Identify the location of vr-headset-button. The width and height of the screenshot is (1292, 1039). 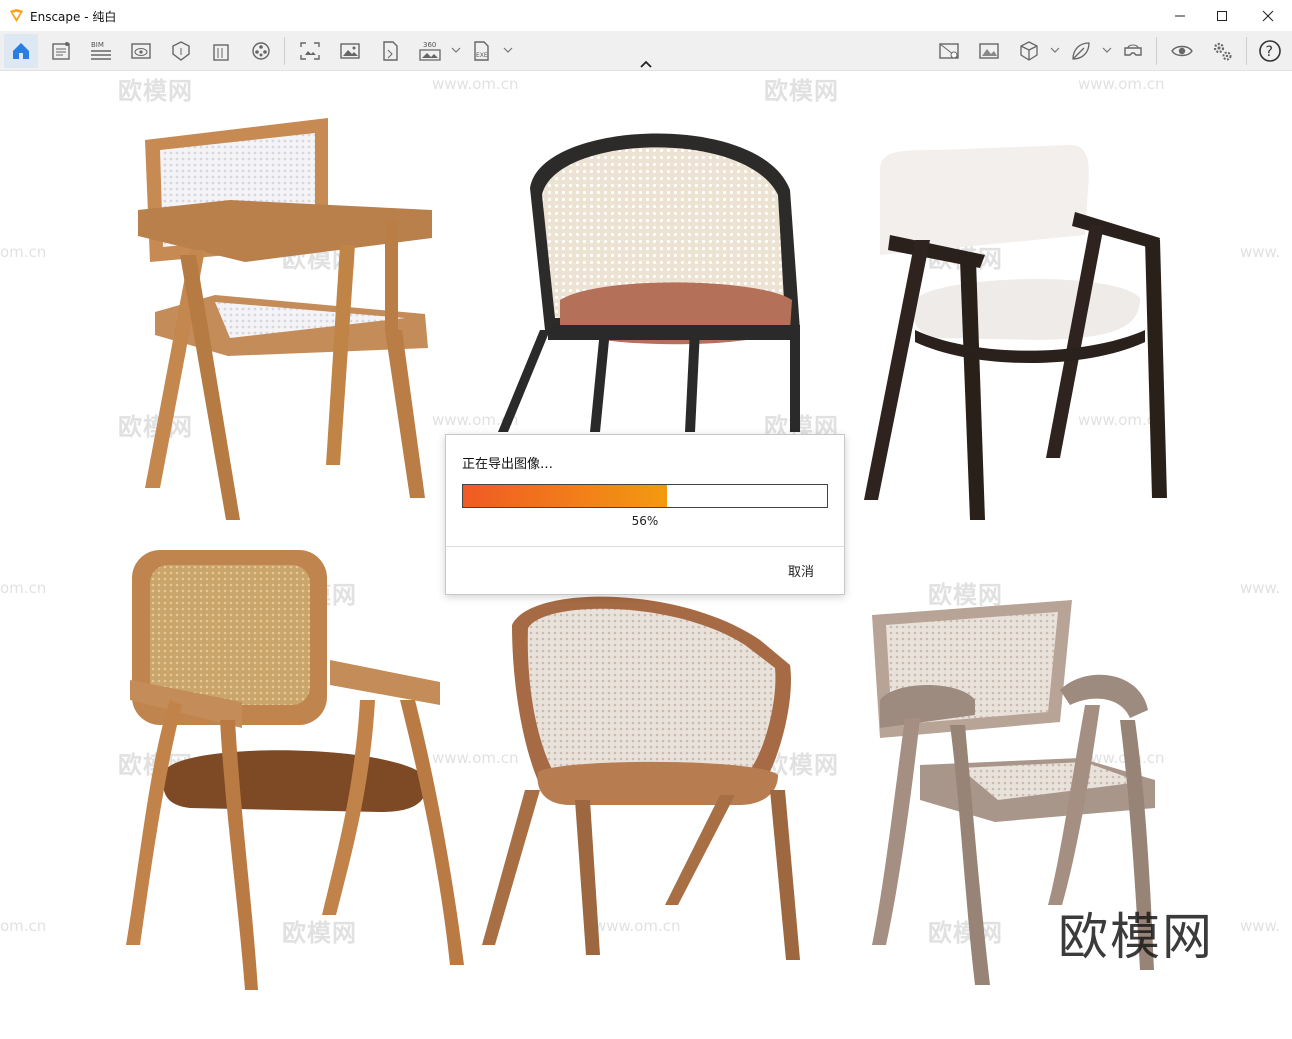
(1133, 51).